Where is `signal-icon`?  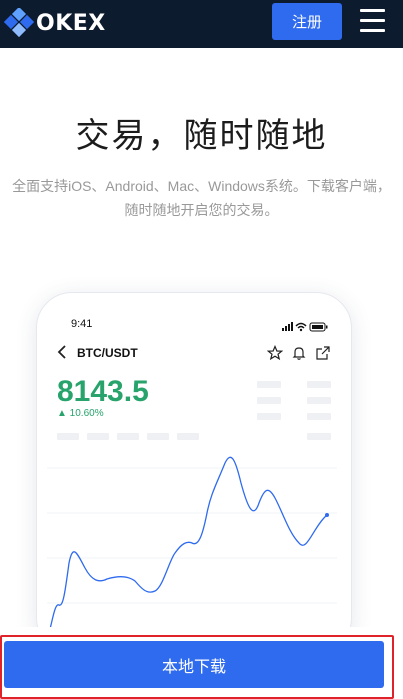 signal-icon is located at coordinates (287, 326).